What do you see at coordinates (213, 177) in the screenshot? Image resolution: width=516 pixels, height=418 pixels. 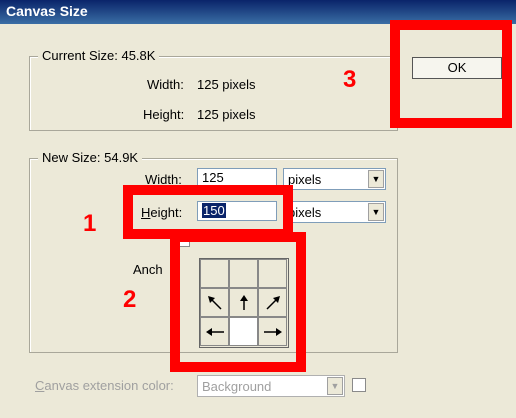 I see `new-width-input-value: 125` at bounding box center [213, 177].